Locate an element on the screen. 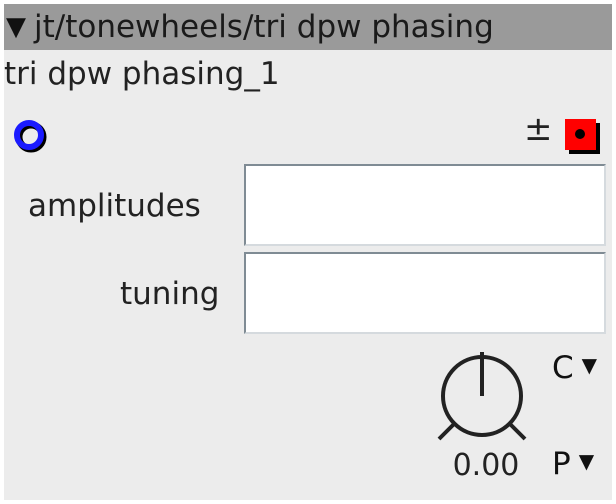 The height and width of the screenshot is (504, 616). node-name: tri dpw phasing_1 is located at coordinates (142, 74).